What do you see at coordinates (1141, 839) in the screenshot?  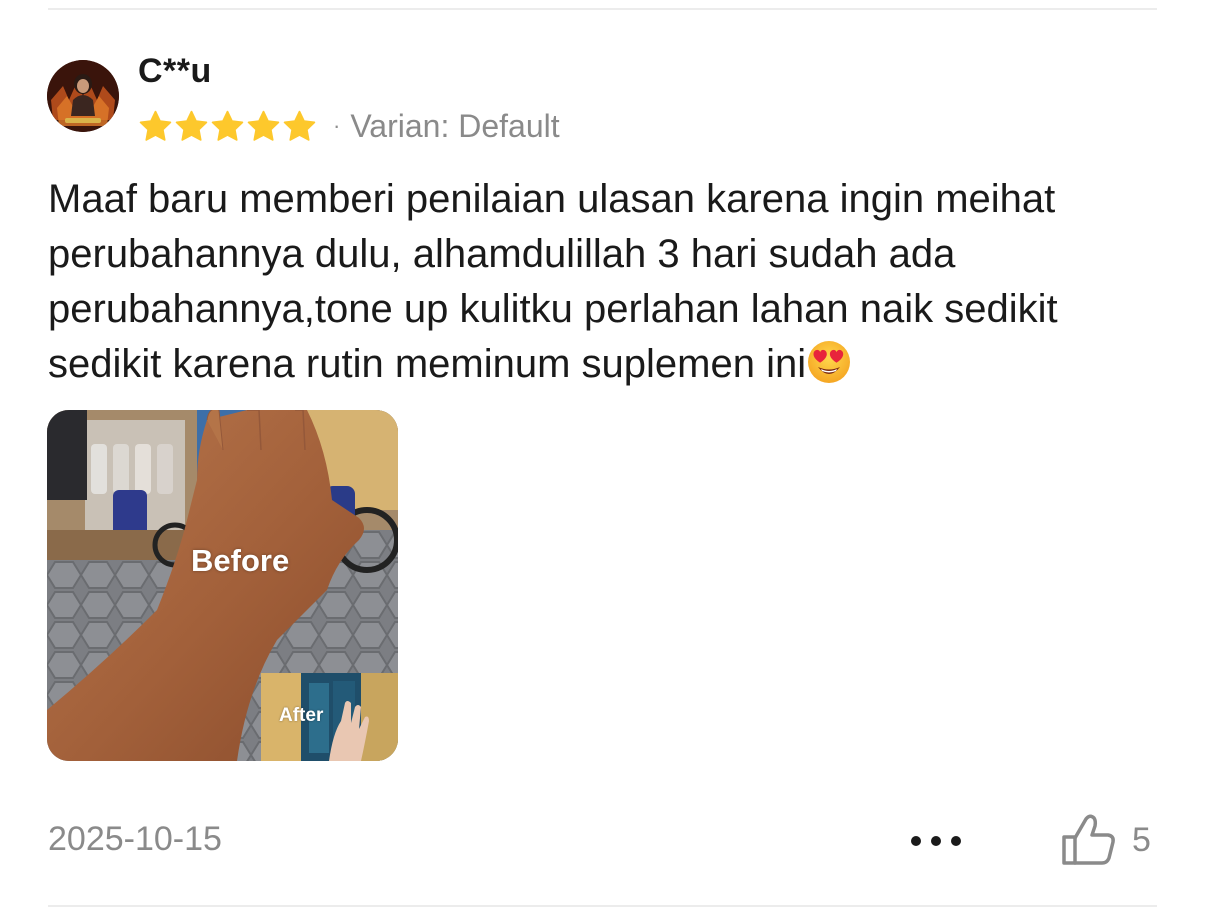 I see `like-count: 5` at bounding box center [1141, 839].